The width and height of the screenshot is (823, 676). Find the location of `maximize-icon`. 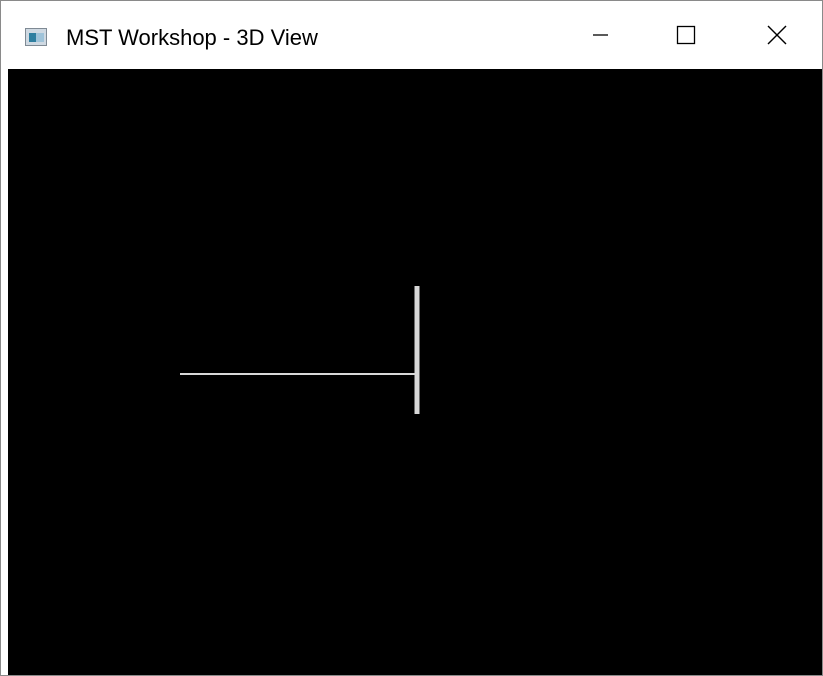

maximize-icon is located at coordinates (686, 35).